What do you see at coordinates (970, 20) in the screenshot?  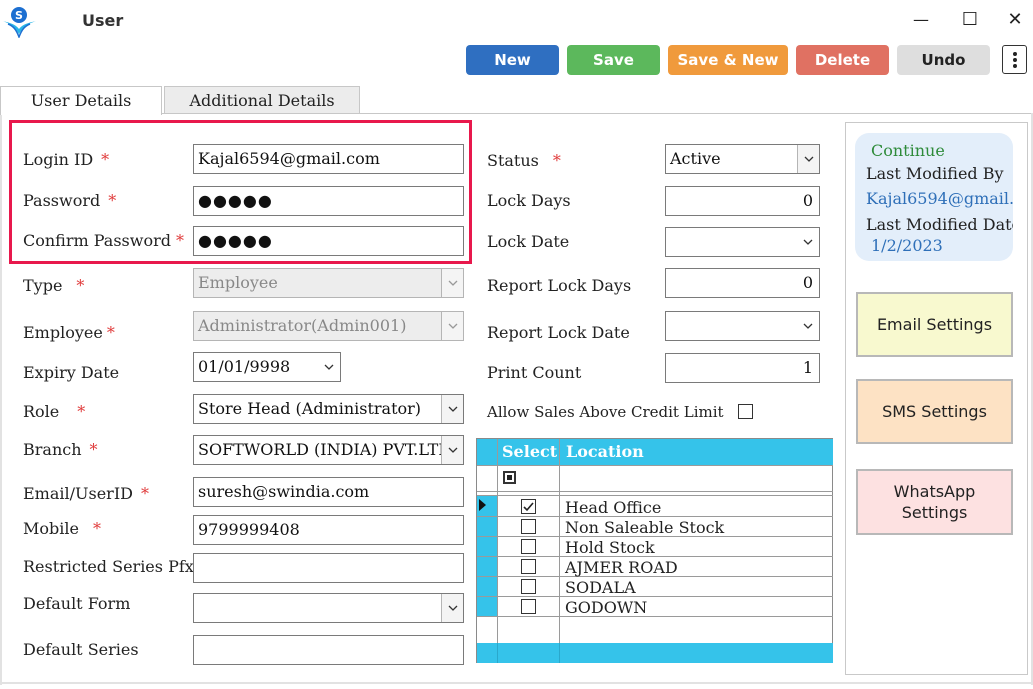 I see `maximize-button: ☐` at bounding box center [970, 20].